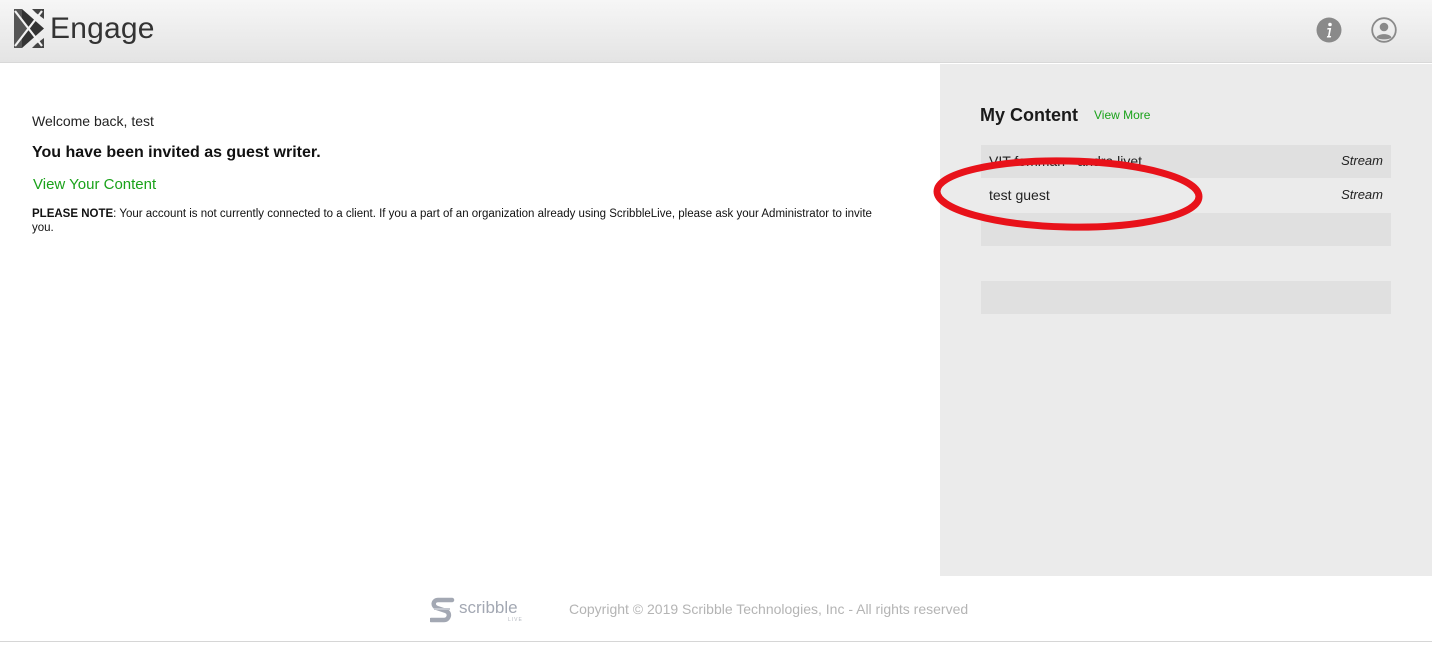  I want to click on content-item-title: VIT femman - andra livet, so click(1066, 161).